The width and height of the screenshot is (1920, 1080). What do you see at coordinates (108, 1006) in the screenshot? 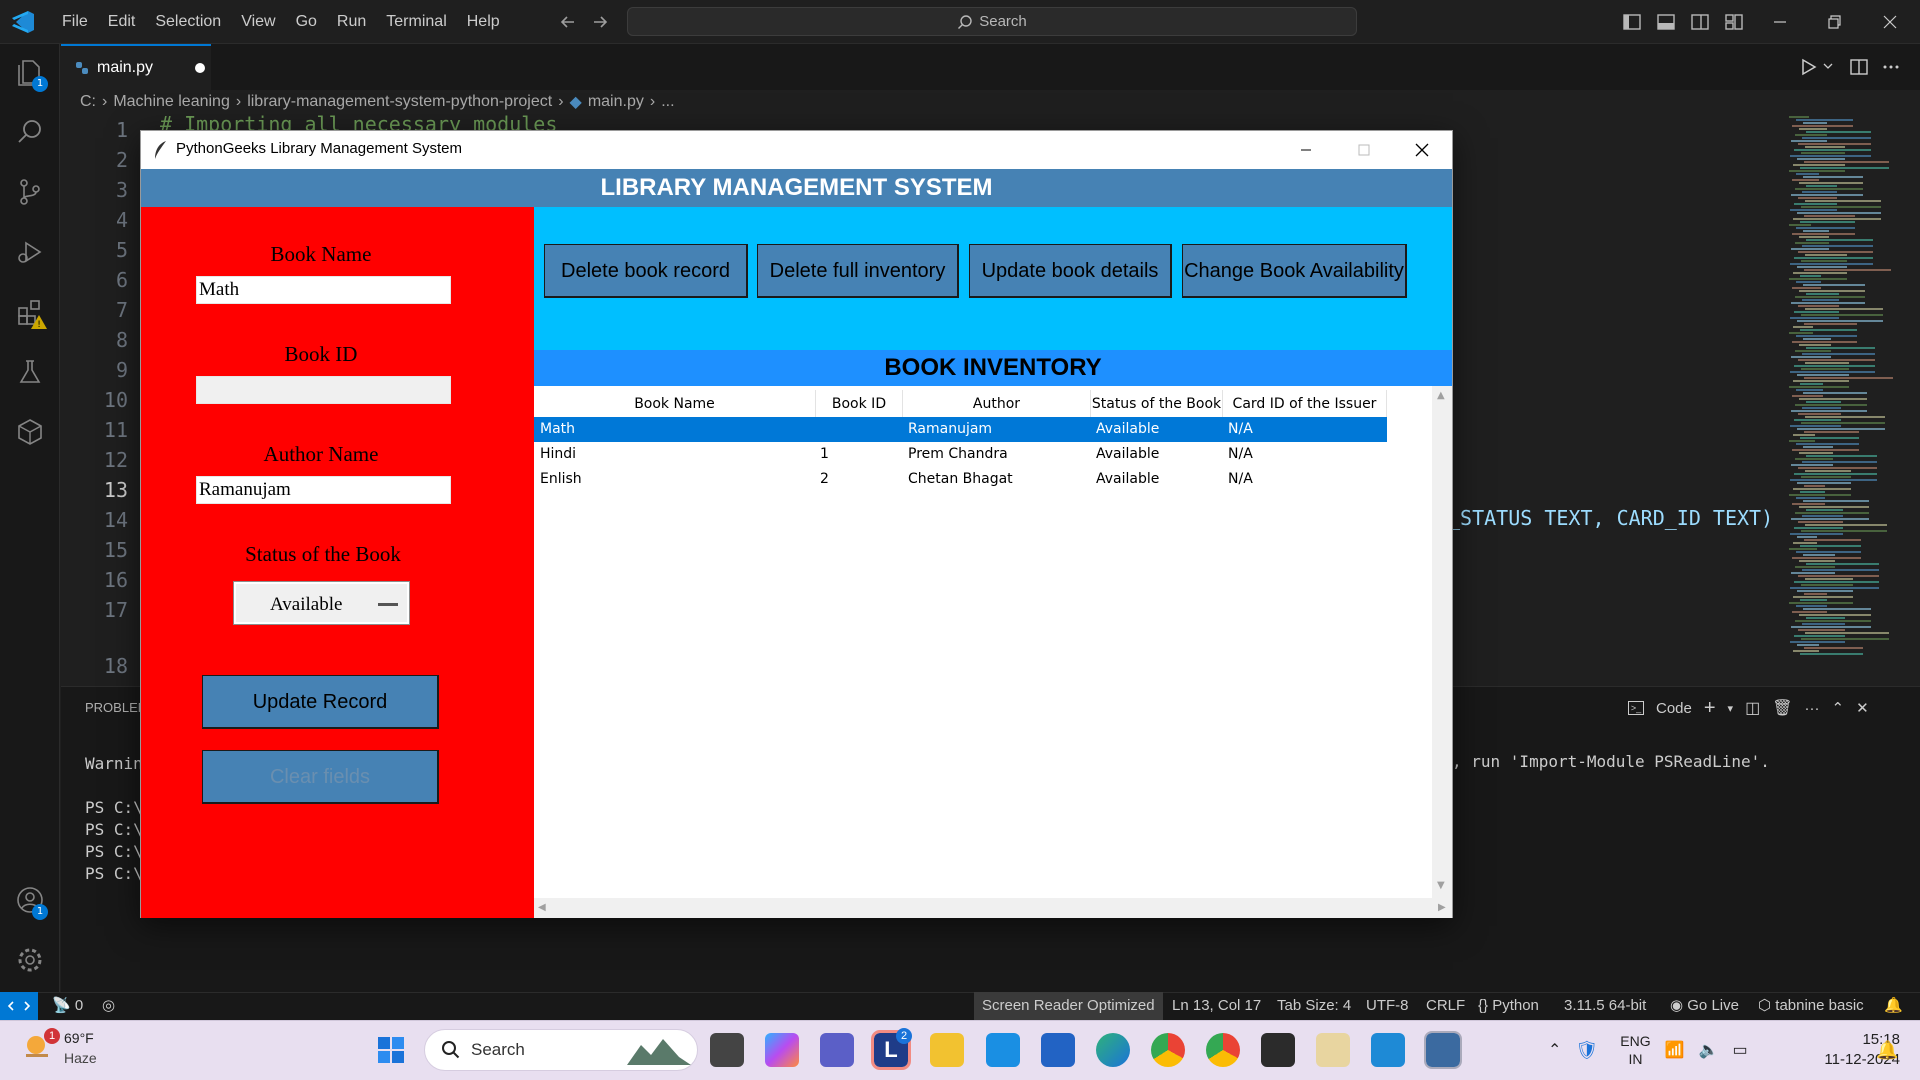
I see `check-circle-icon: ◎` at bounding box center [108, 1006].